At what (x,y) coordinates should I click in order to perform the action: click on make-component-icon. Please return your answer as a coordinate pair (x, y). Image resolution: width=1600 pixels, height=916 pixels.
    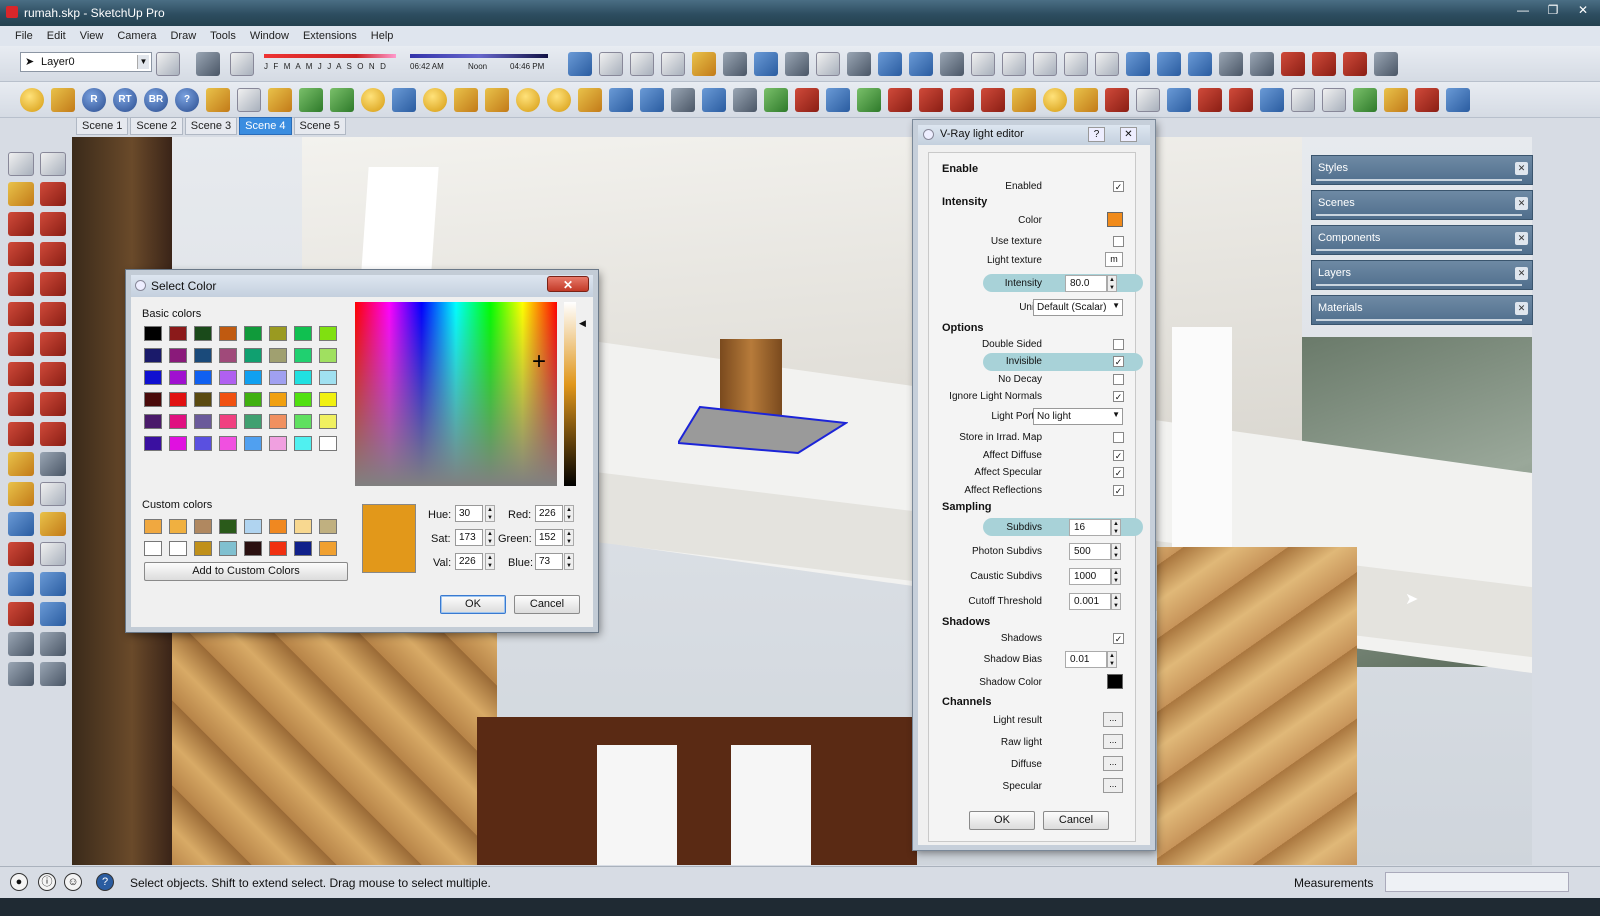
    Looking at the image, I should click on (53, 164).